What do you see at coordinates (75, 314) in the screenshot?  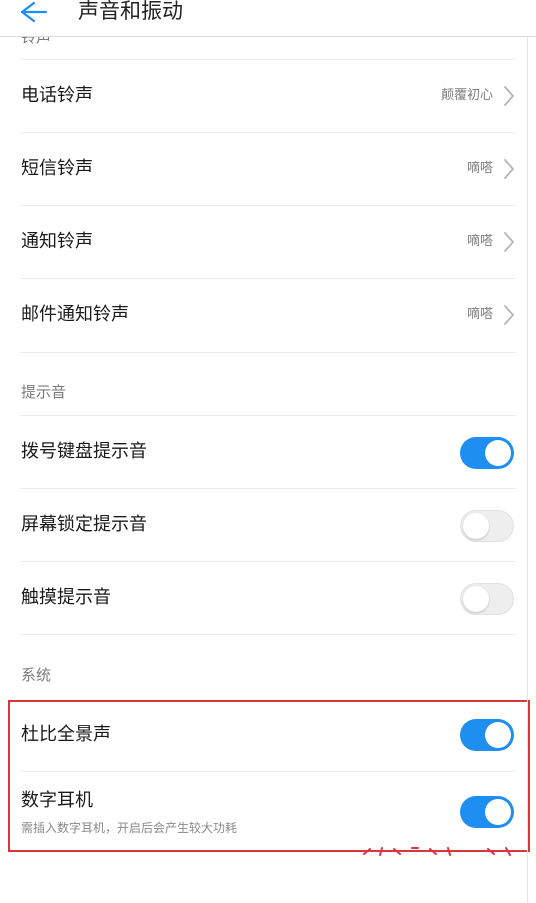 I see `settings-item-label: 邮件通知铃声` at bounding box center [75, 314].